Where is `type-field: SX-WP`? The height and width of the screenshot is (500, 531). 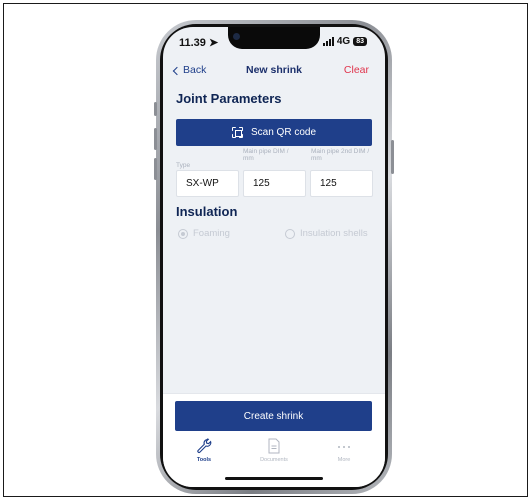 type-field: SX-WP is located at coordinates (207, 183).